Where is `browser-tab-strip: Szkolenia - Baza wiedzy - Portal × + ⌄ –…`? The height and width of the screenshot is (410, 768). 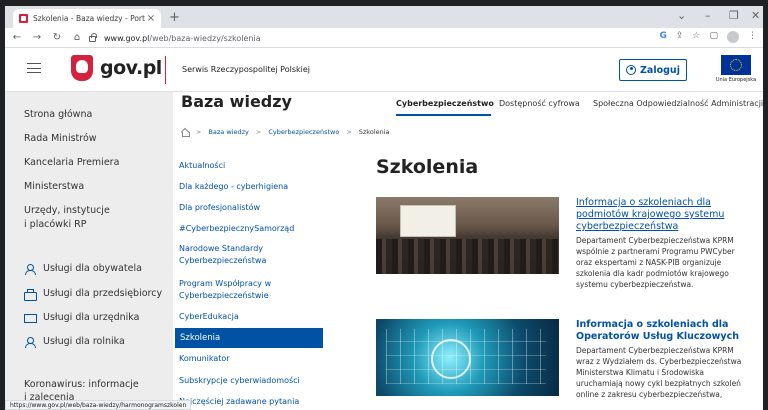 browser-tab-strip: Szkolenia - Baza wiedzy - Portal × + ⌄ –… is located at coordinates (384, 17).